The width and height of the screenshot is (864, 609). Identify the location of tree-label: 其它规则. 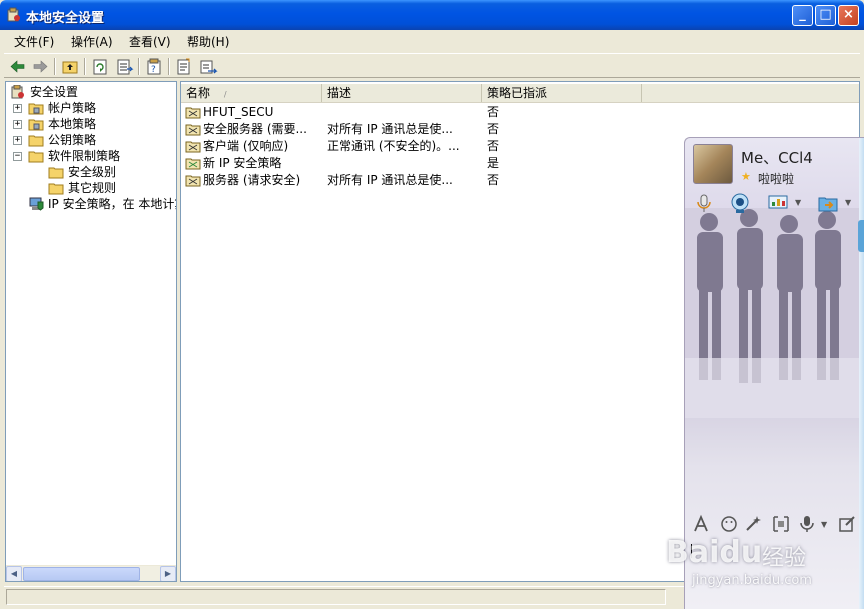
(92, 188).